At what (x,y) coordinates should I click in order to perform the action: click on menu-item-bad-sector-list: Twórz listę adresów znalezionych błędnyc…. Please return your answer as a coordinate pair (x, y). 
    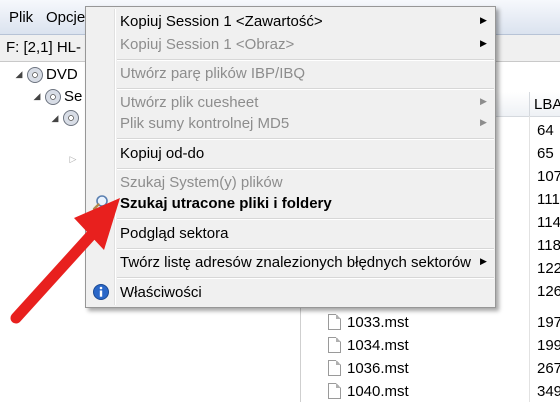
    Looking at the image, I should click on (295, 262).